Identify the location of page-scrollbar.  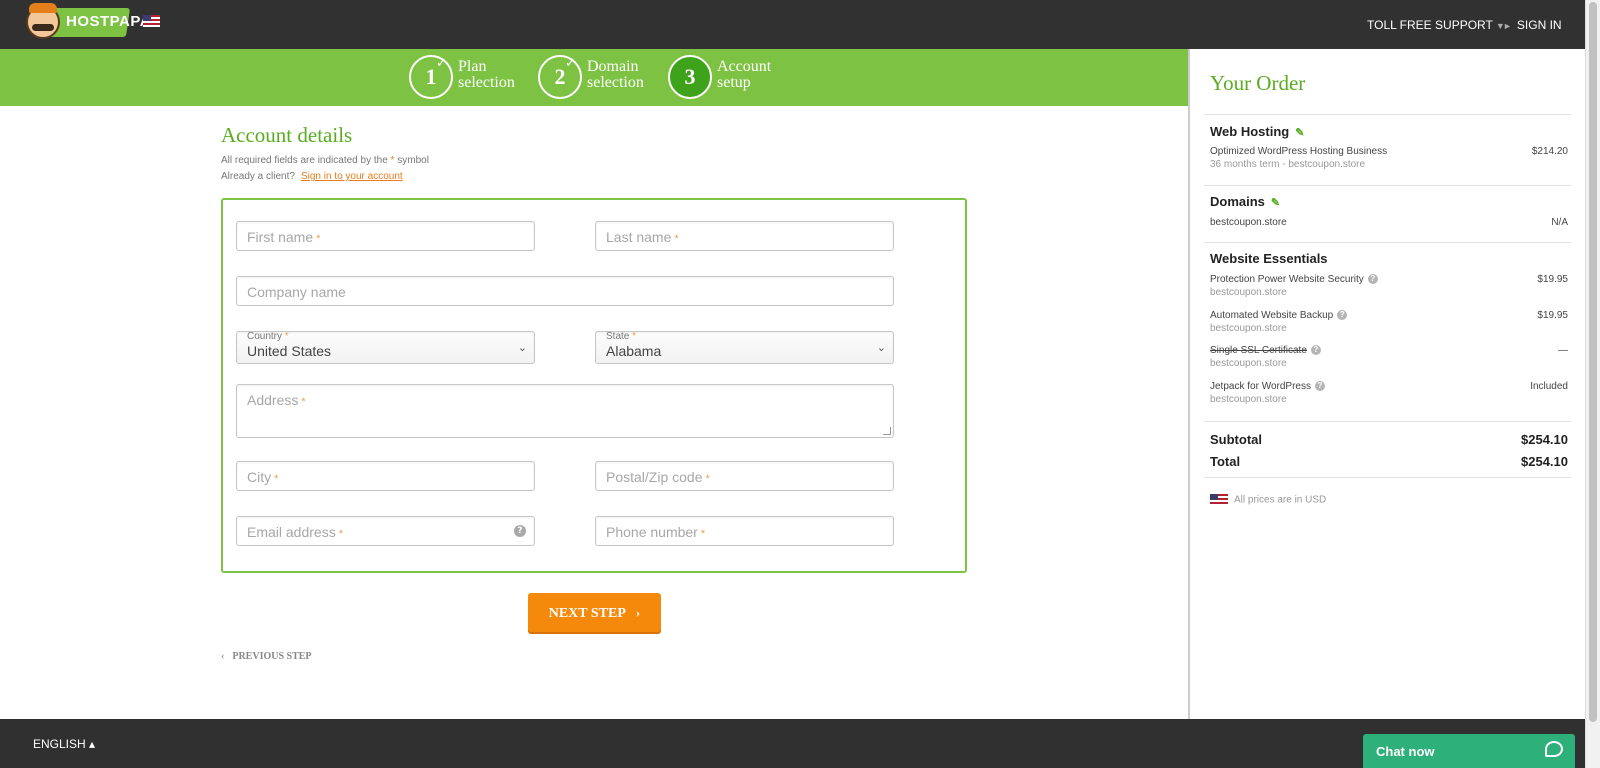
(1592, 384).